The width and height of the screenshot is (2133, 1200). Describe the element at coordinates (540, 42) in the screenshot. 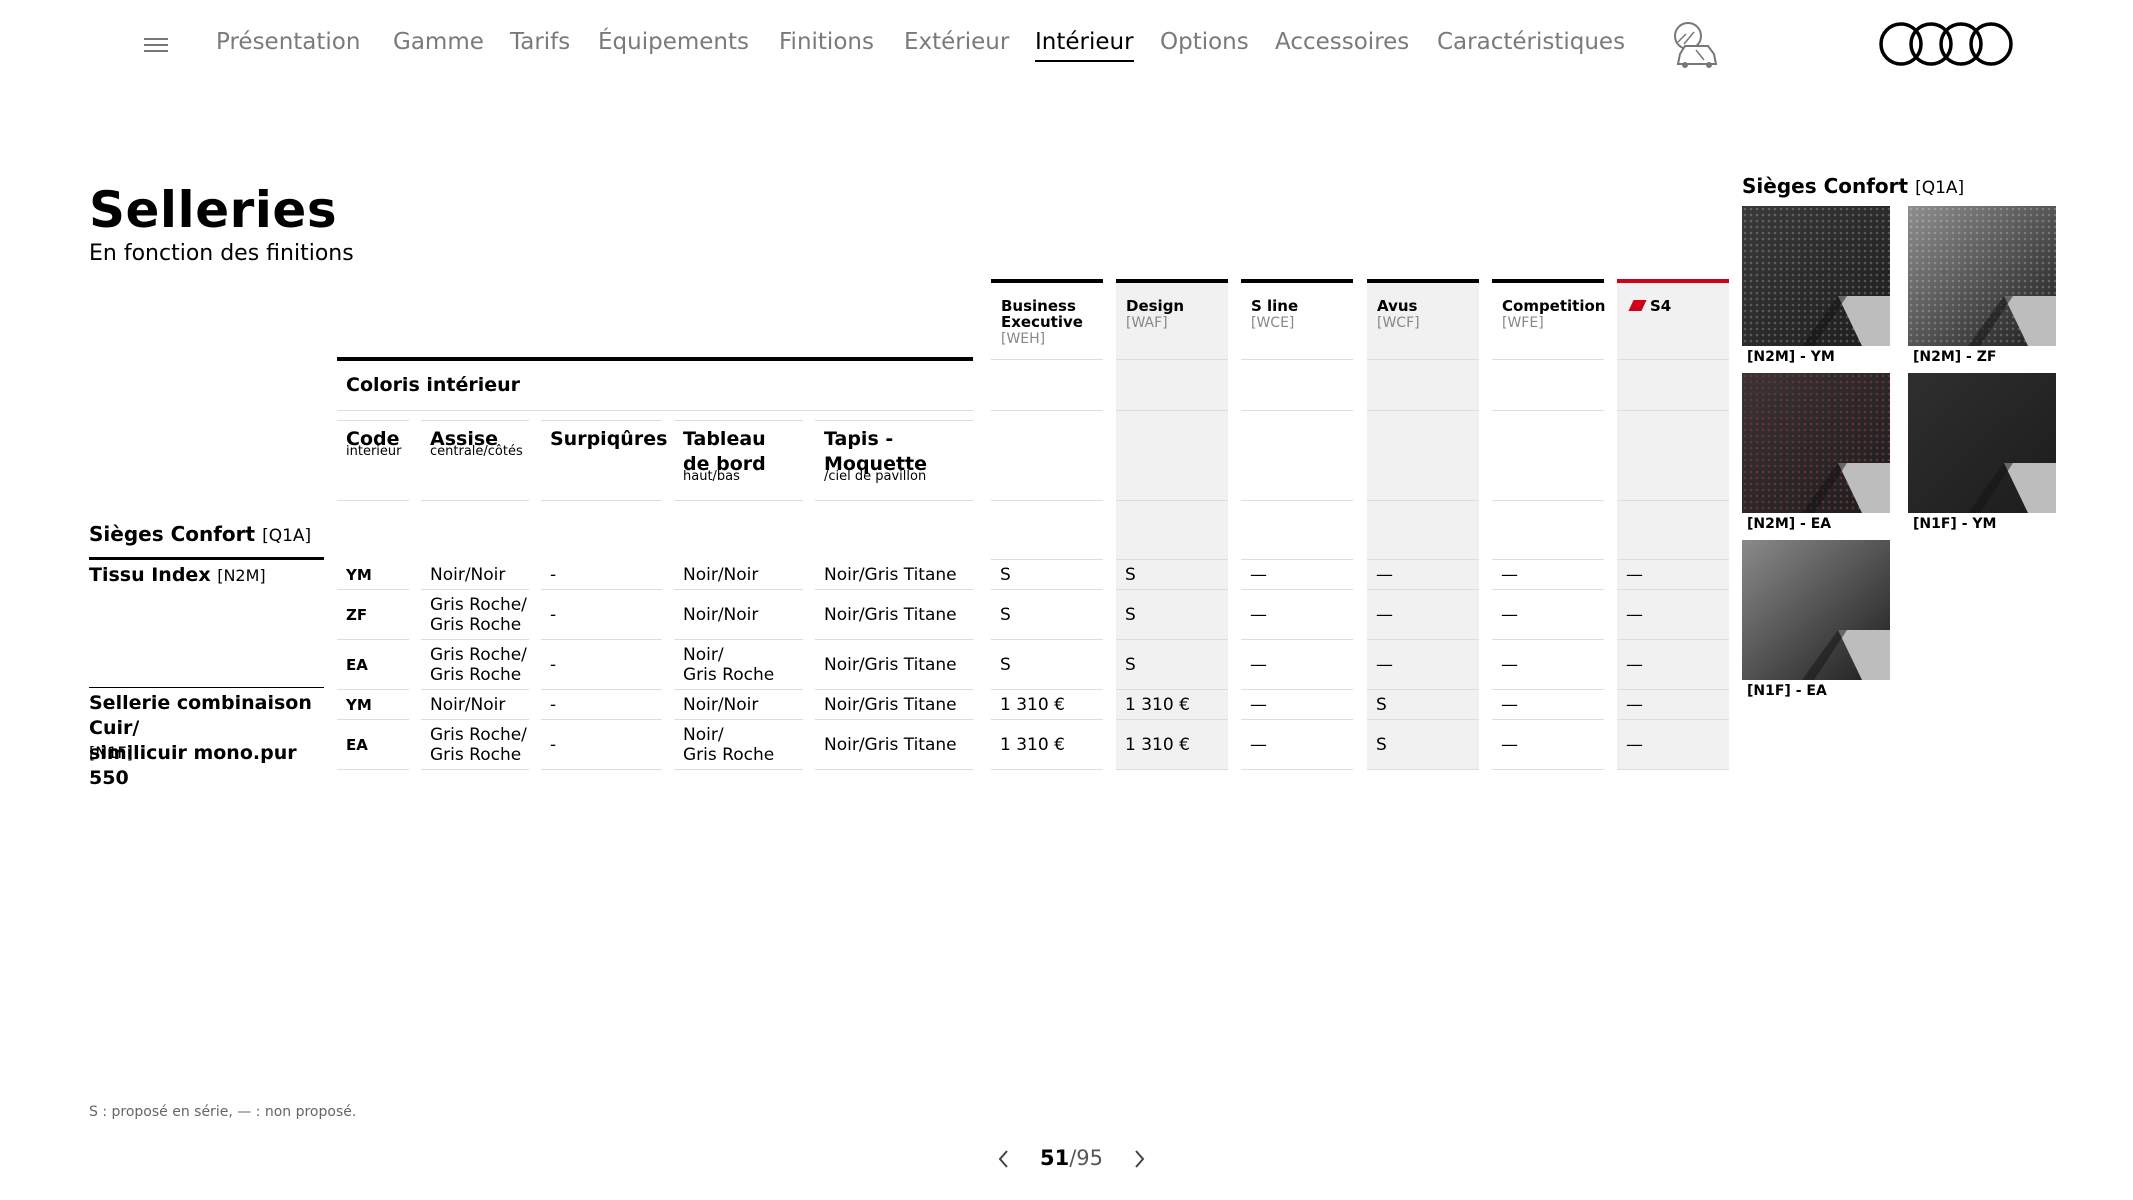

I see `nav-tarifs: Tarifs` at that location.